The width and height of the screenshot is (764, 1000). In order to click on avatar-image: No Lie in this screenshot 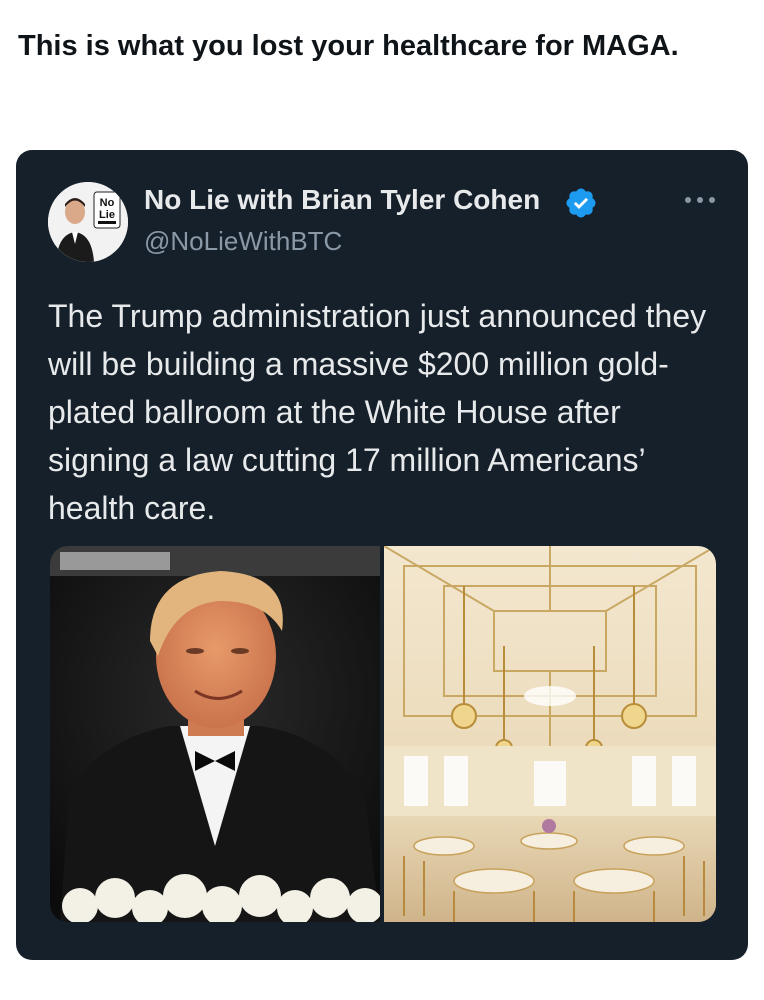, I will do `click(88, 222)`.